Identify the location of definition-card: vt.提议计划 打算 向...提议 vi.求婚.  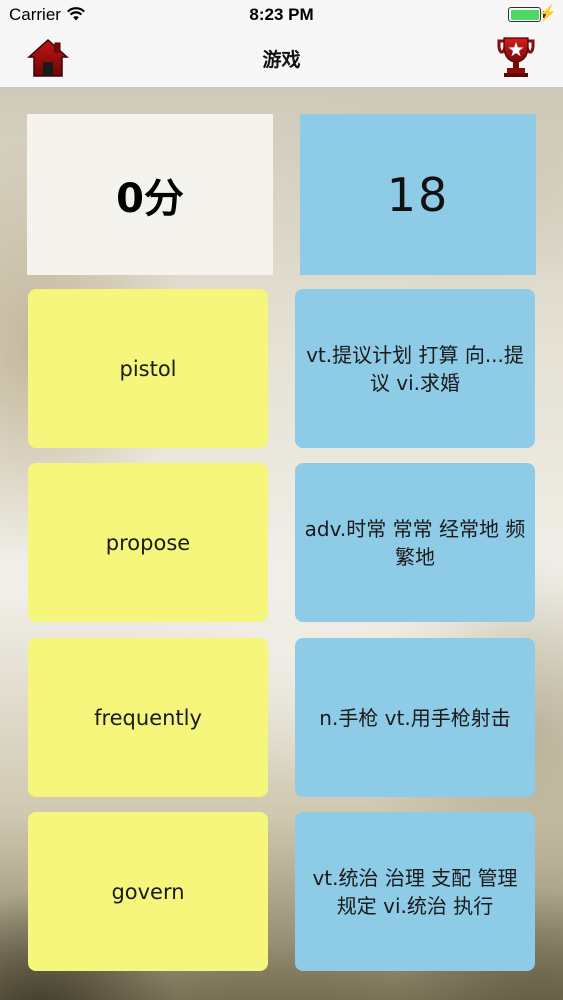
(415, 368).